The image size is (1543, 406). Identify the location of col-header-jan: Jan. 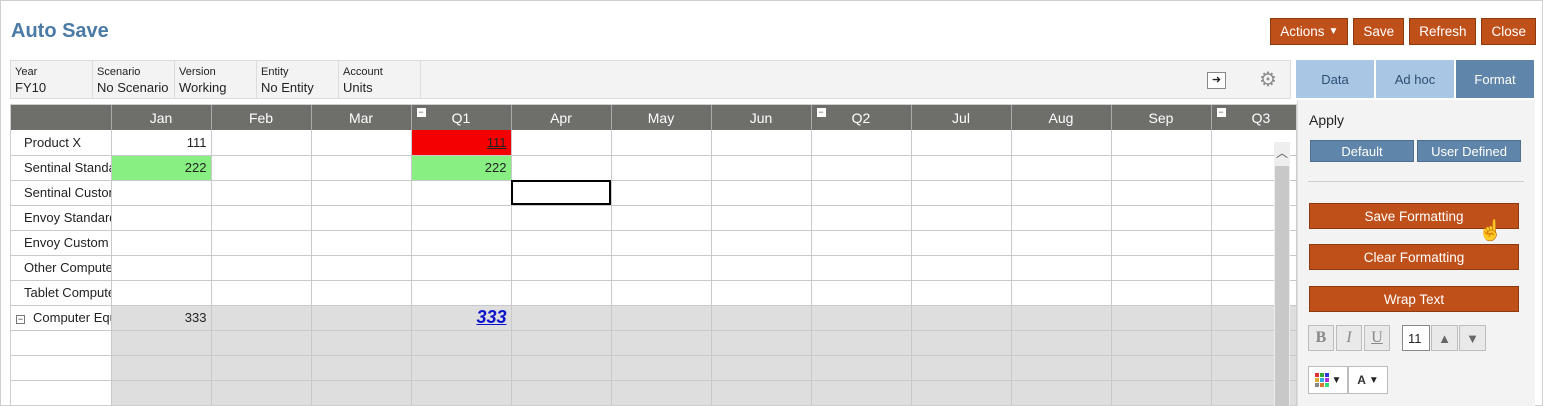
(161, 117).